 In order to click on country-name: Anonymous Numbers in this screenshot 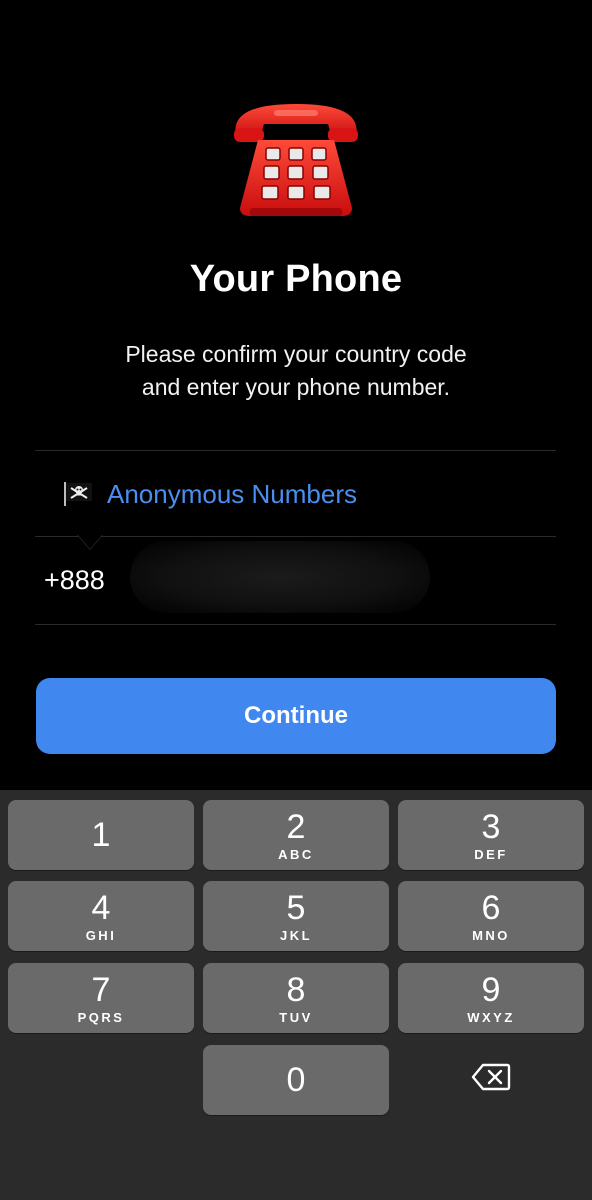, I will do `click(232, 493)`.